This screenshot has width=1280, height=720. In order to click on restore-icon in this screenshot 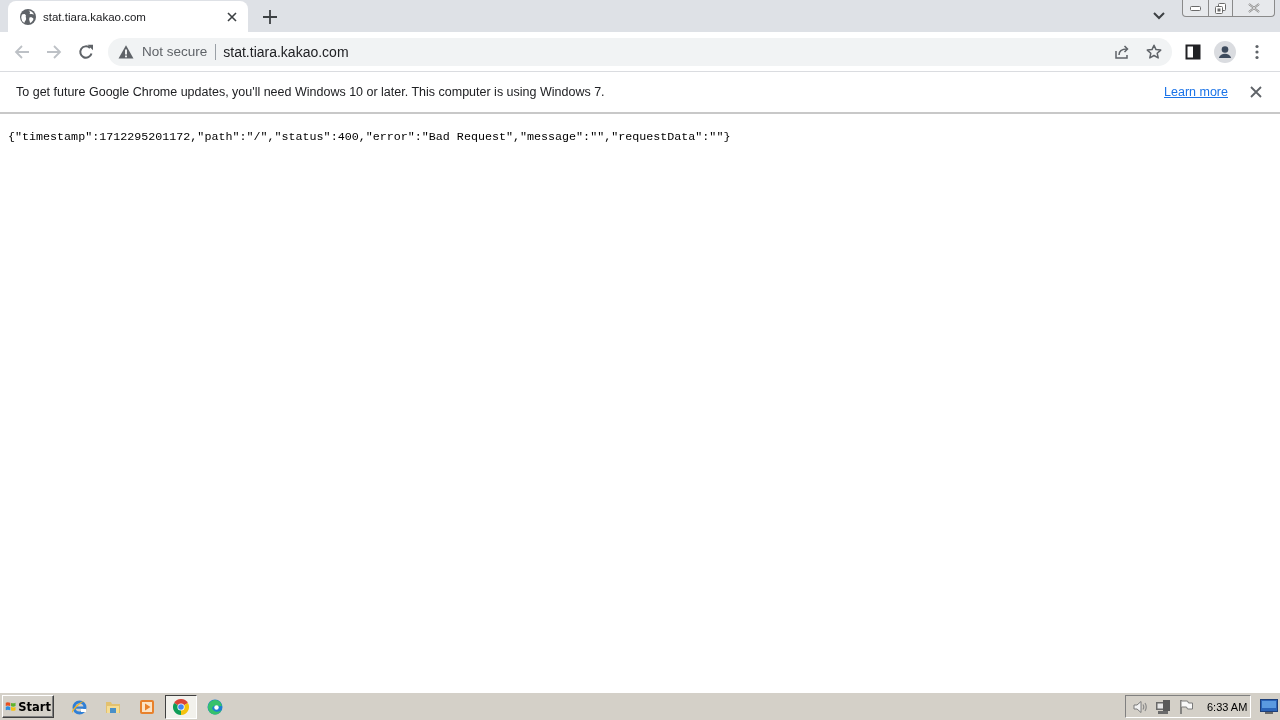, I will do `click(1220, 8)`.